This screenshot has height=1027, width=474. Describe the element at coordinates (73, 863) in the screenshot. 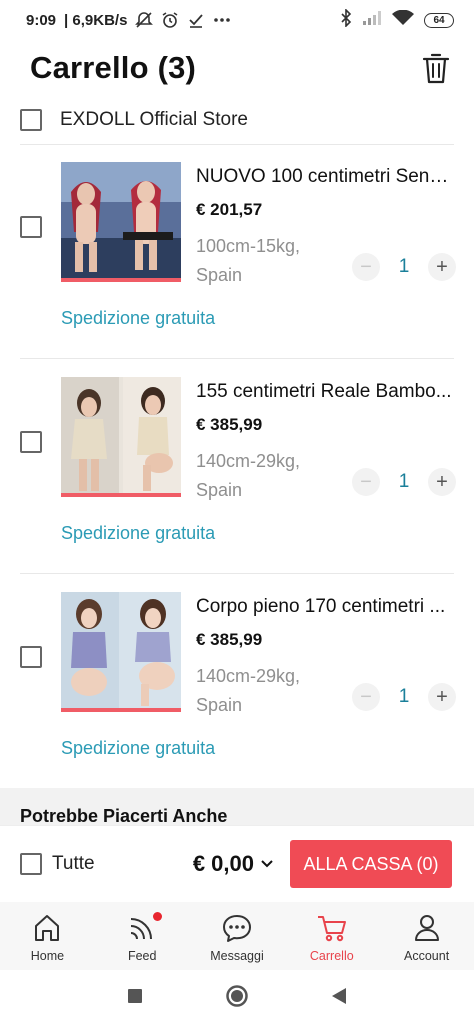

I see `select-all-label: Tutte` at that location.